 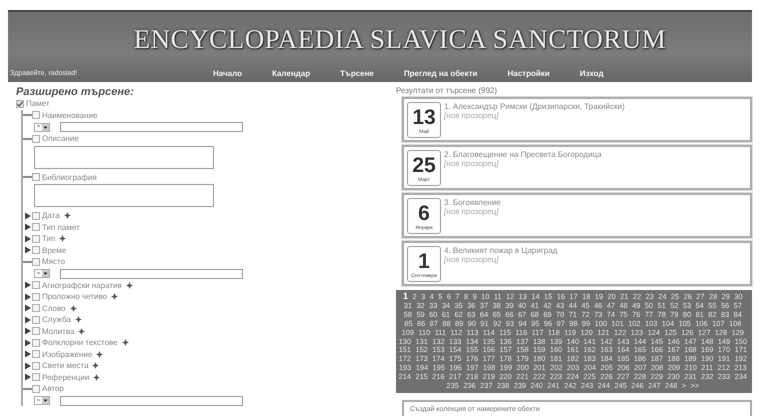 What do you see at coordinates (65, 365) in the screenshot?
I see `tree-label: Свети места` at bounding box center [65, 365].